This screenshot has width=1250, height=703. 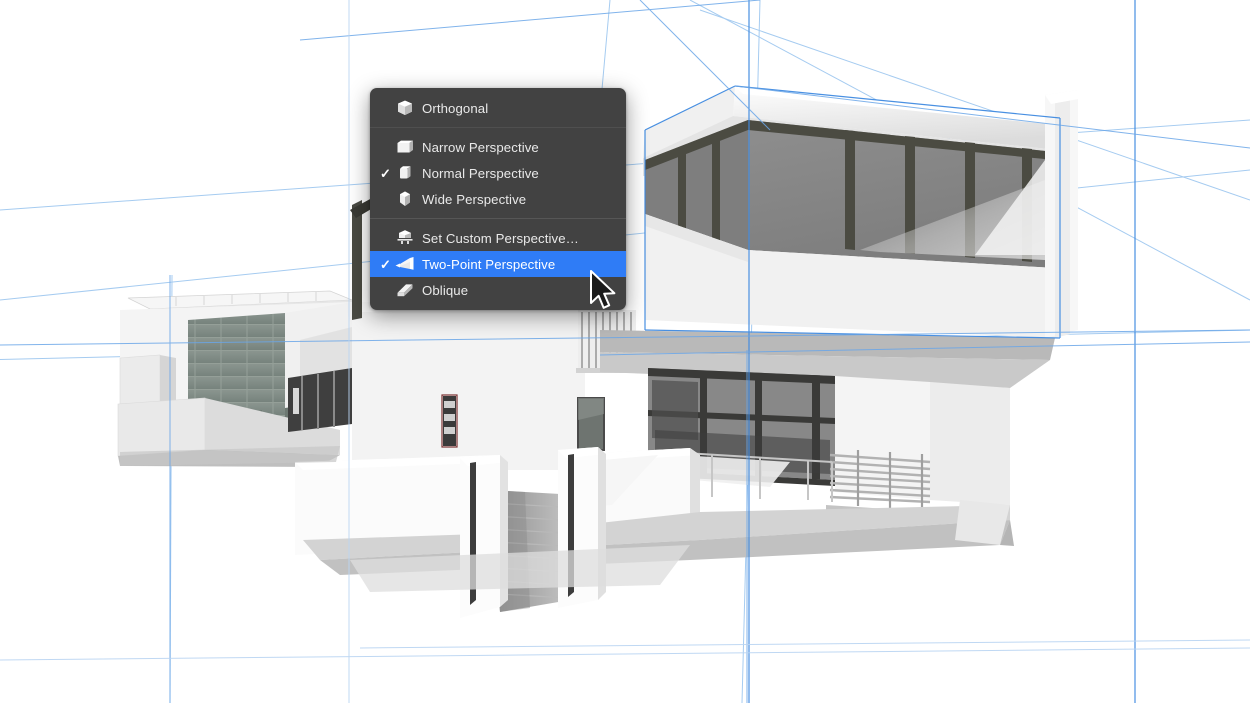 I want to click on cube-icon, so click(x=405, y=108).